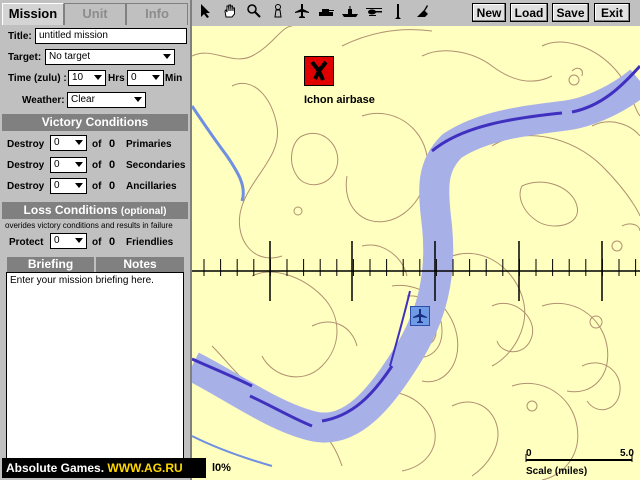 This screenshot has height=480, width=640. Describe the element at coordinates (140, 264) in the screenshot. I see `tab-notes: Notes` at that location.